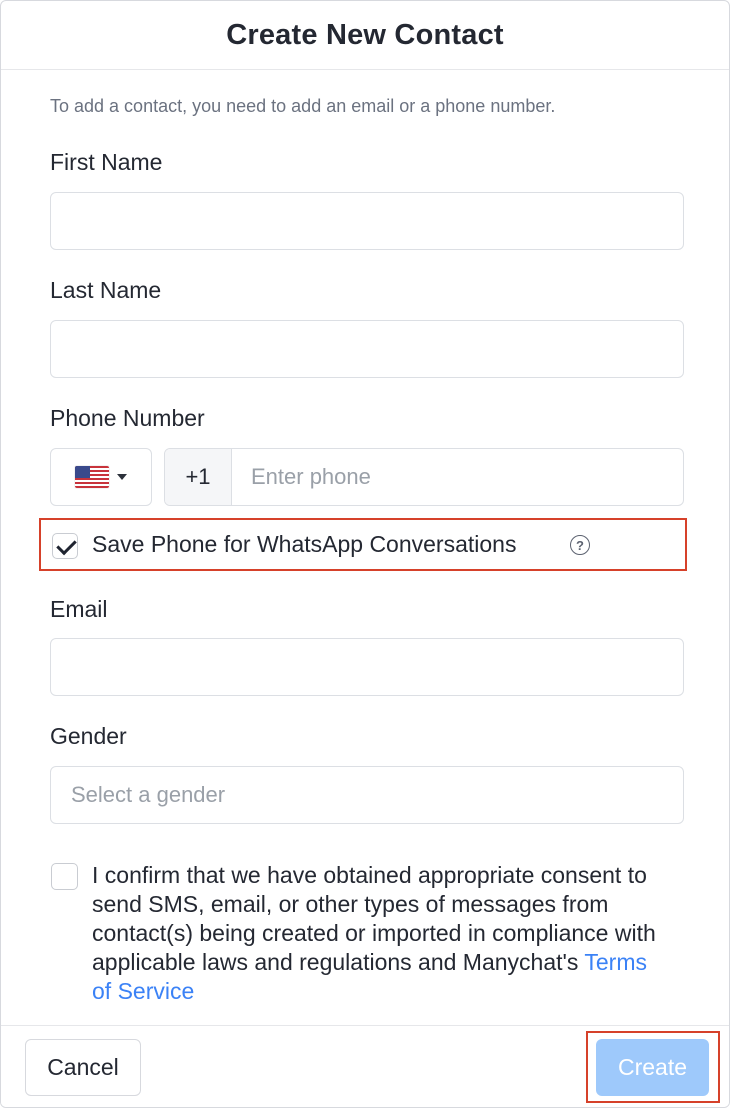  I want to click on phone-input: Enter phone, so click(457, 477).